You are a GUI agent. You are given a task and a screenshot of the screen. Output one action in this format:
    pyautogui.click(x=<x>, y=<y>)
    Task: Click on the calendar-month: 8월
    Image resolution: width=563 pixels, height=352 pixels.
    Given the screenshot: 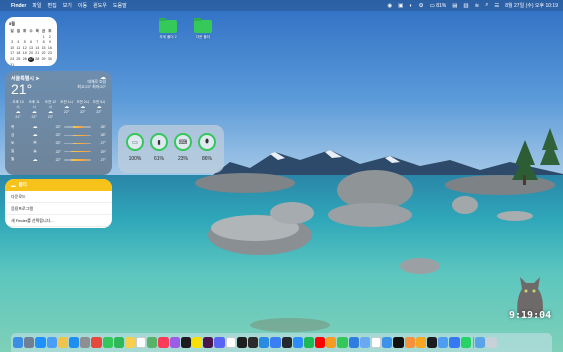 What is the action you would take?
    pyautogui.click(x=12, y=23)
    